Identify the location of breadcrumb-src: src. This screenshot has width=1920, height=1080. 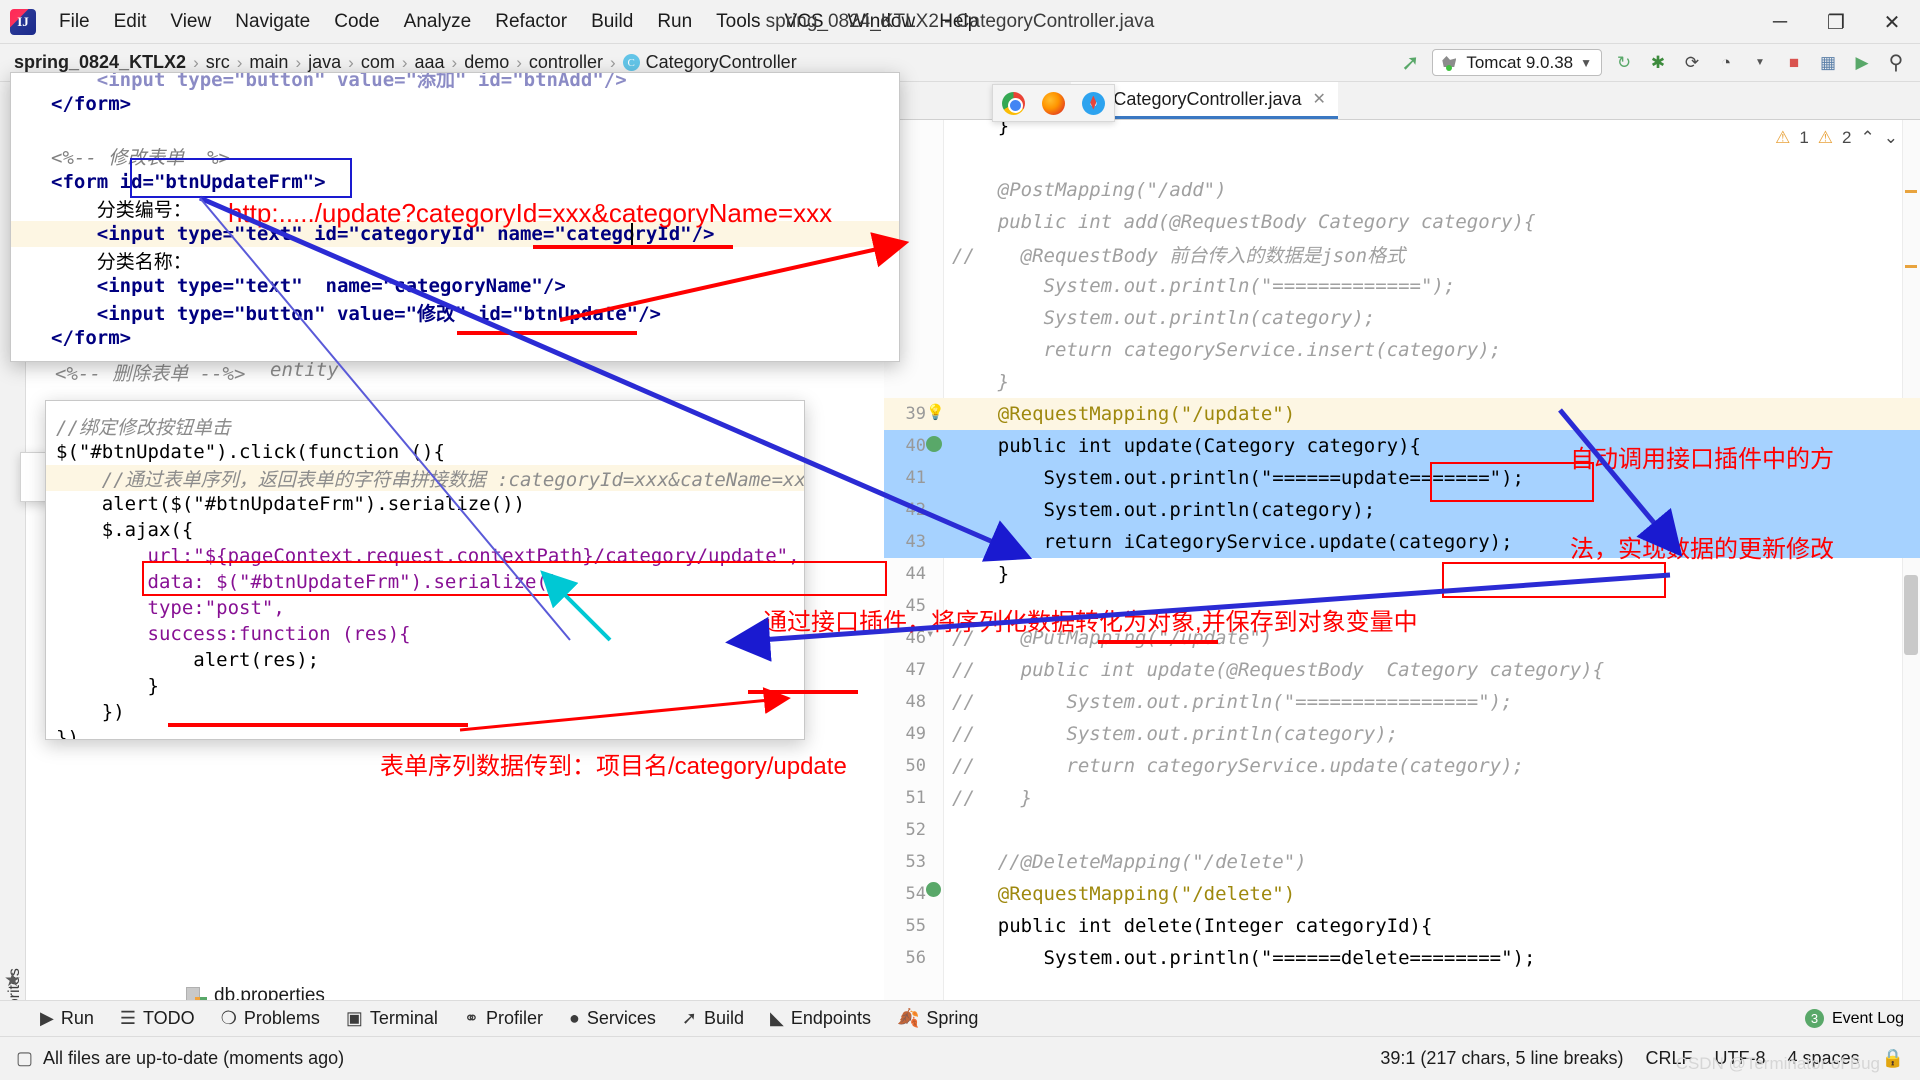
(218, 62).